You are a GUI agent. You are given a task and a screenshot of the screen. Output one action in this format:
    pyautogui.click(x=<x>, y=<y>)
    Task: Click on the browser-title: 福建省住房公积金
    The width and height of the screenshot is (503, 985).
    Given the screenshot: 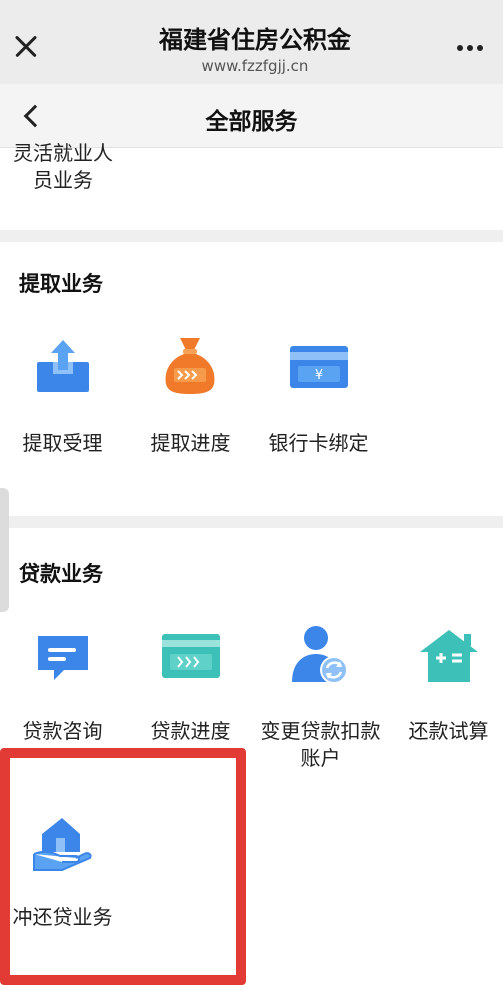 What is the action you would take?
    pyautogui.click(x=255, y=40)
    